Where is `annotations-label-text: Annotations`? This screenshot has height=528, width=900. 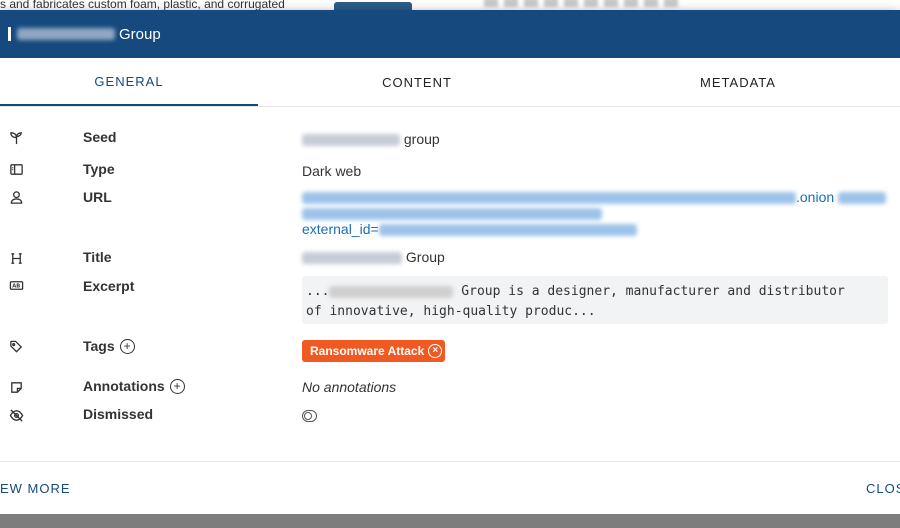 annotations-label-text: Annotations is located at coordinates (124, 386).